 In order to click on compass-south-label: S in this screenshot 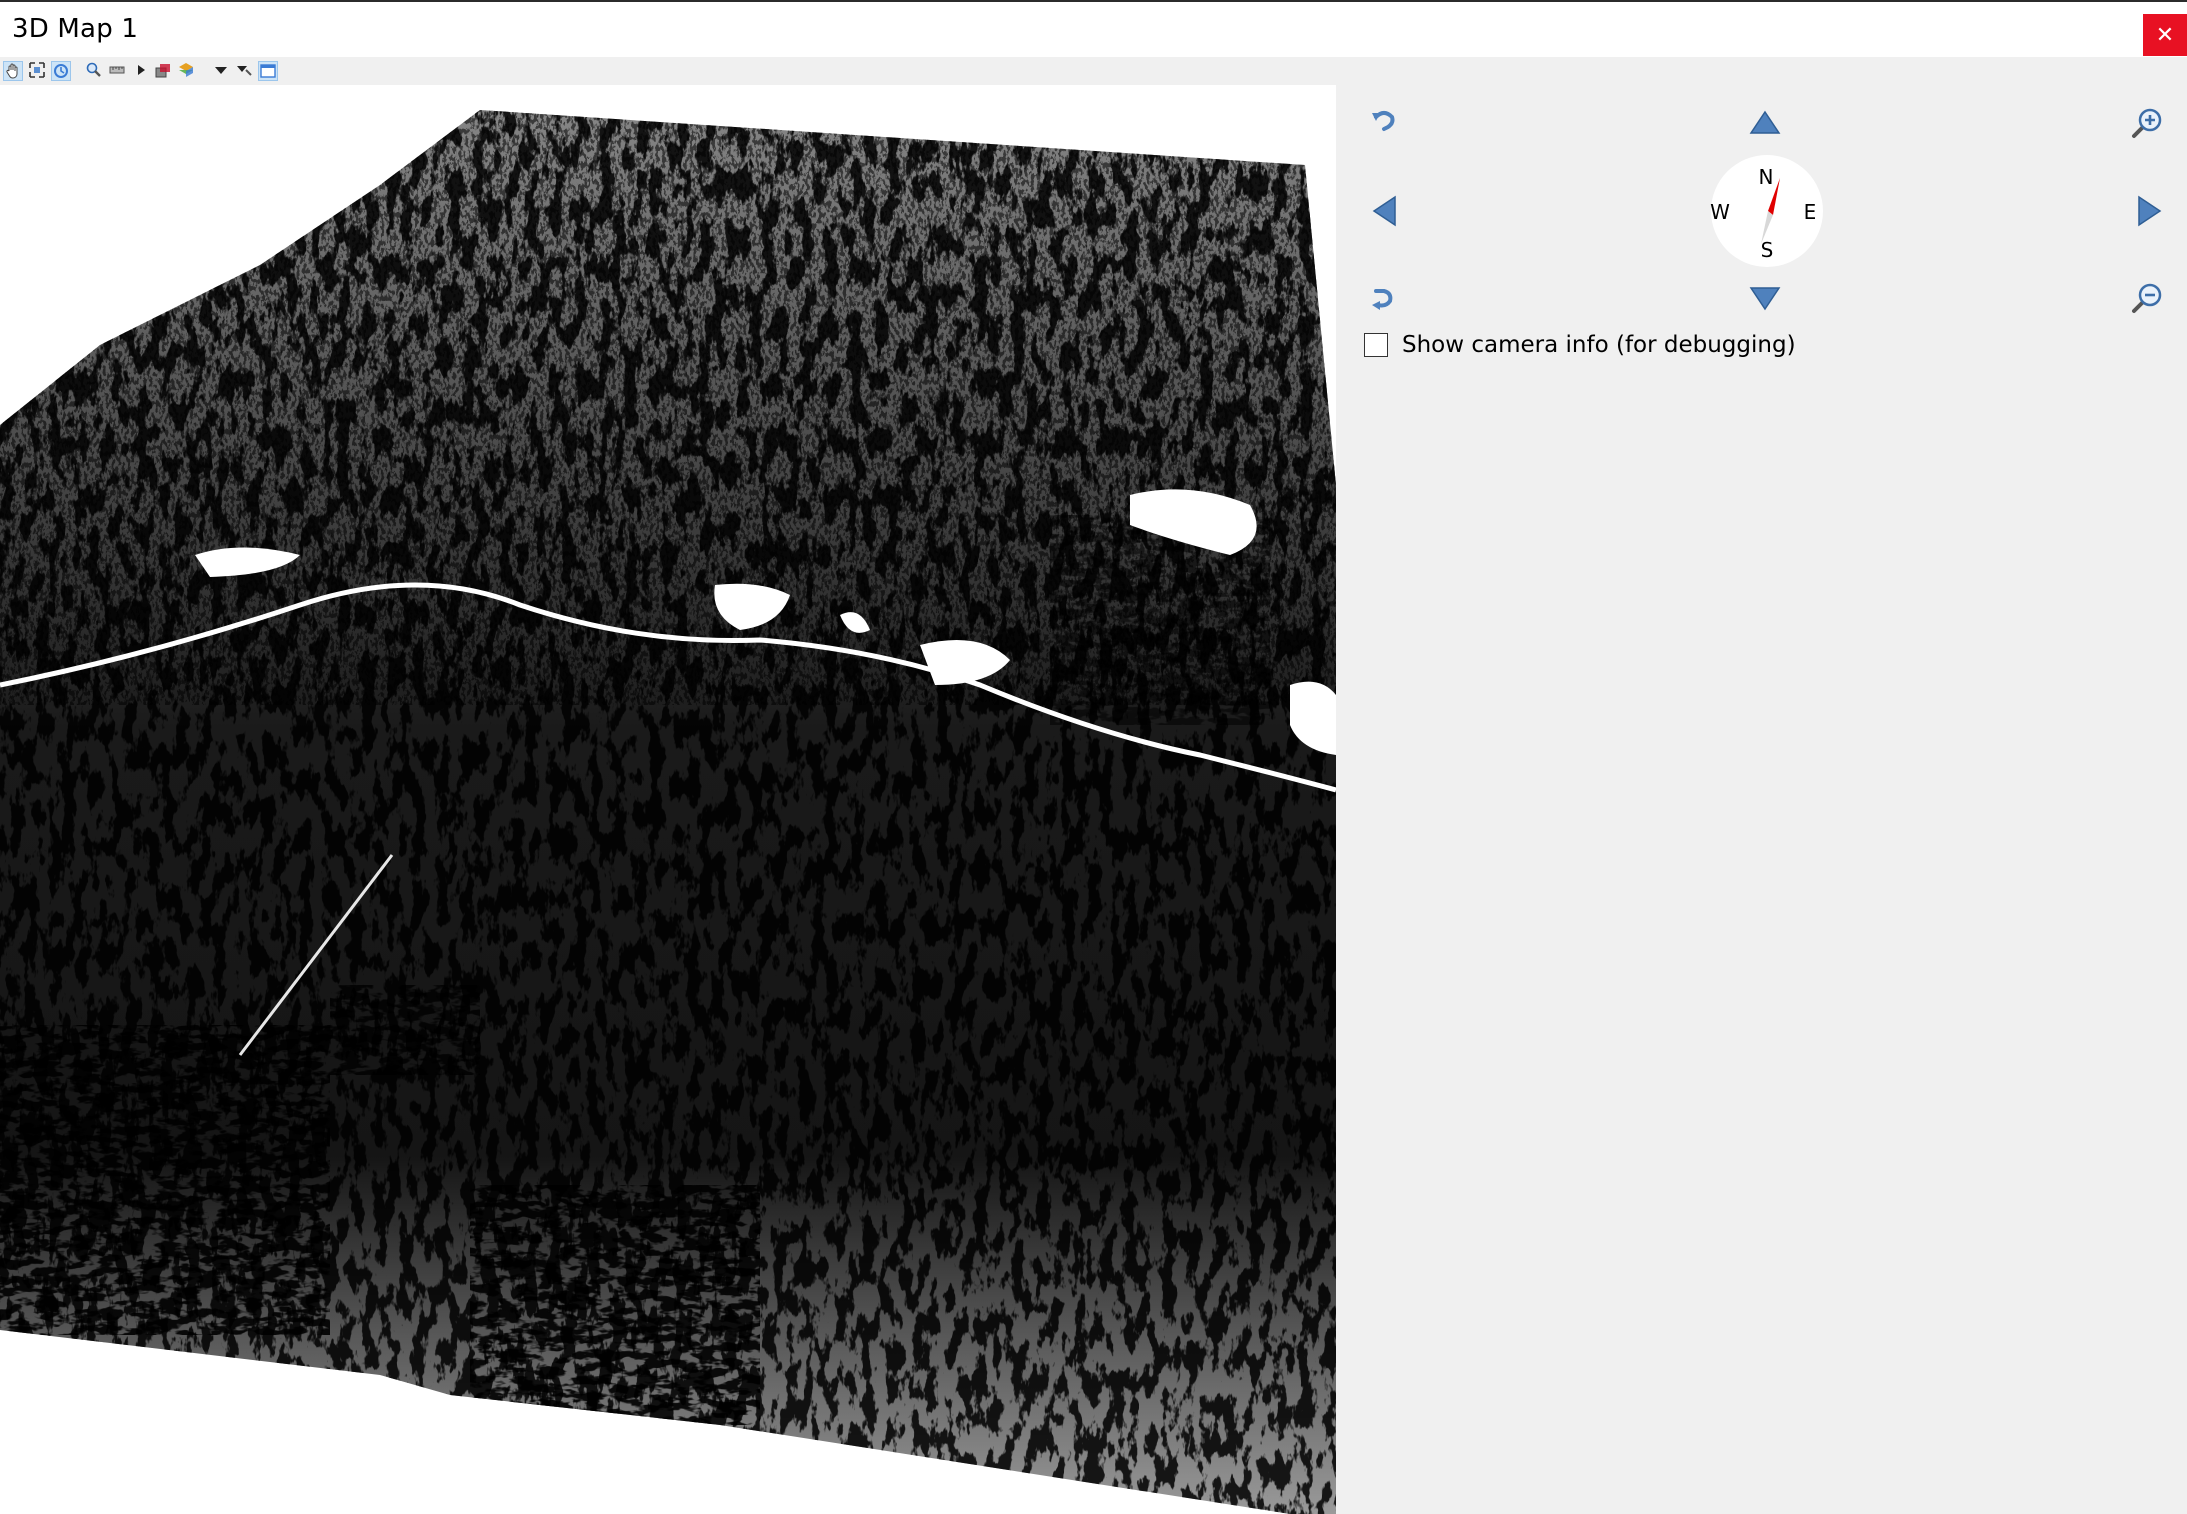, I will do `click(1767, 250)`.